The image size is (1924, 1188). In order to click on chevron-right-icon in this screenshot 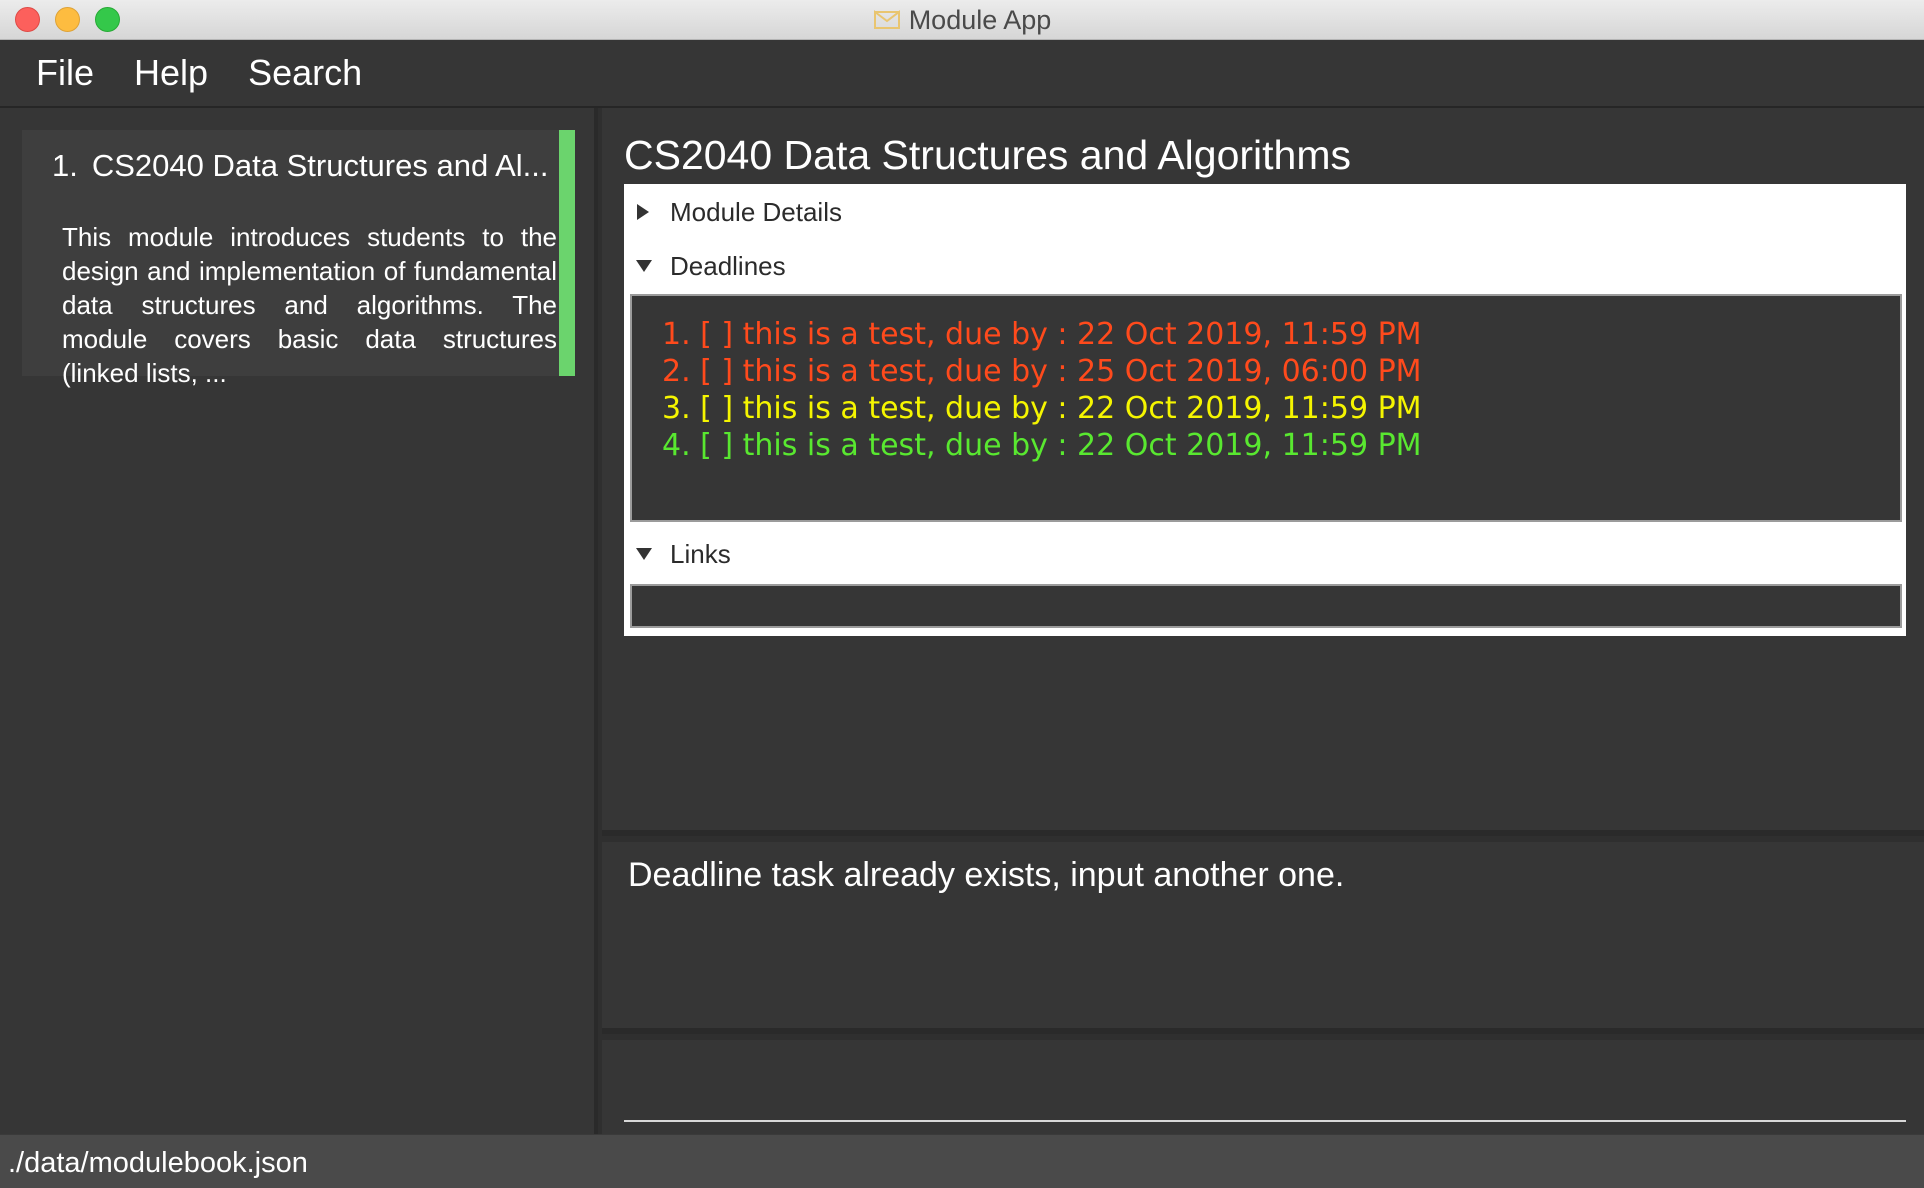, I will do `click(653, 212)`.